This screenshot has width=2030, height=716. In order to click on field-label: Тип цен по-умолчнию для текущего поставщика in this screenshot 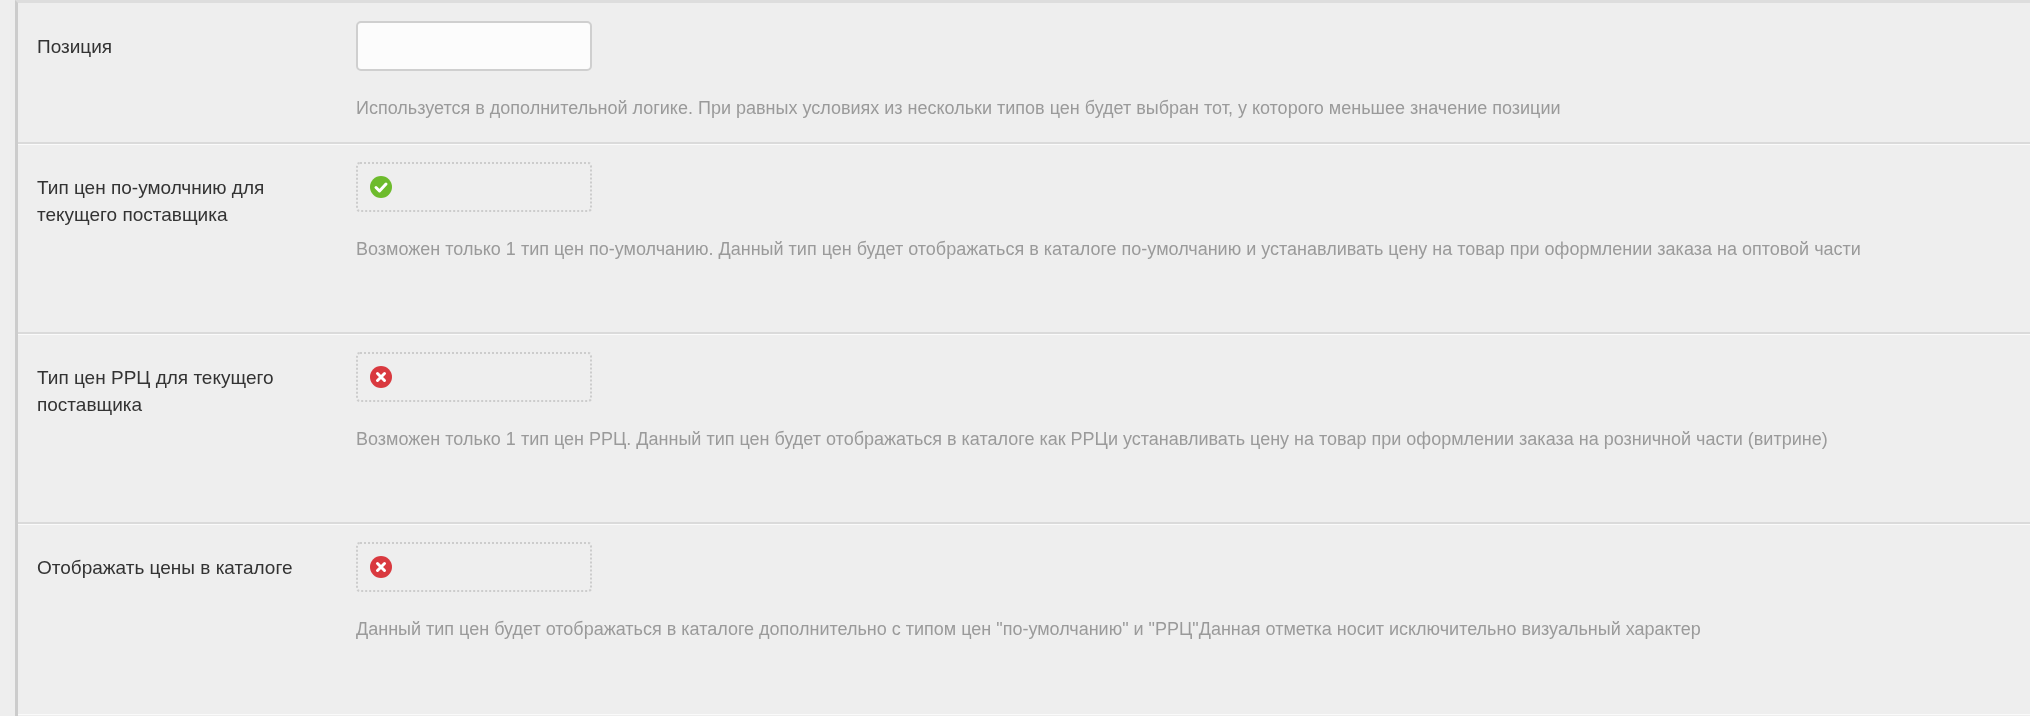, I will do `click(151, 201)`.